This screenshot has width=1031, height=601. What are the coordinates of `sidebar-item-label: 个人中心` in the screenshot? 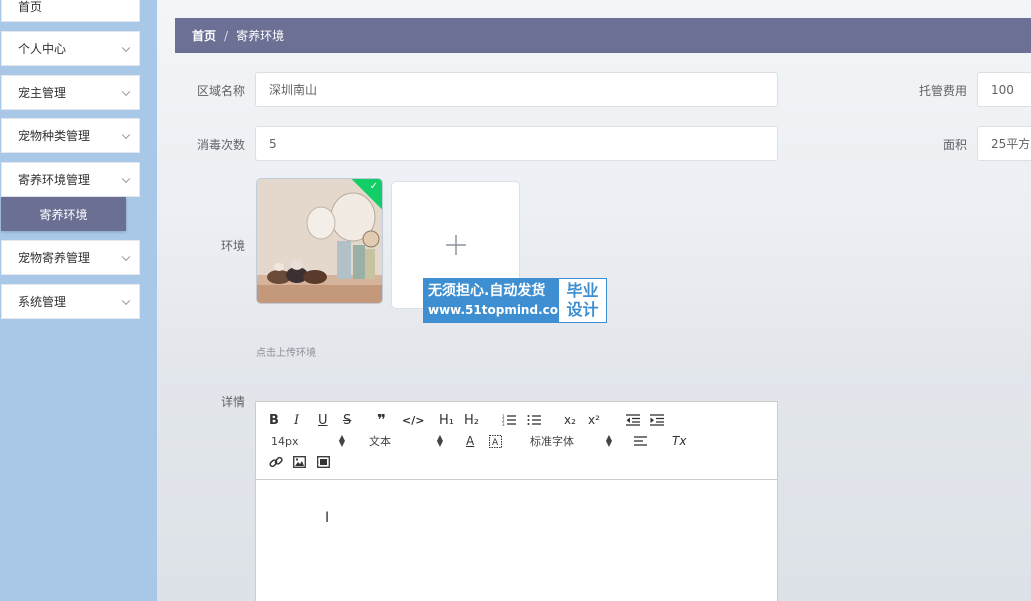 It's located at (42, 49).